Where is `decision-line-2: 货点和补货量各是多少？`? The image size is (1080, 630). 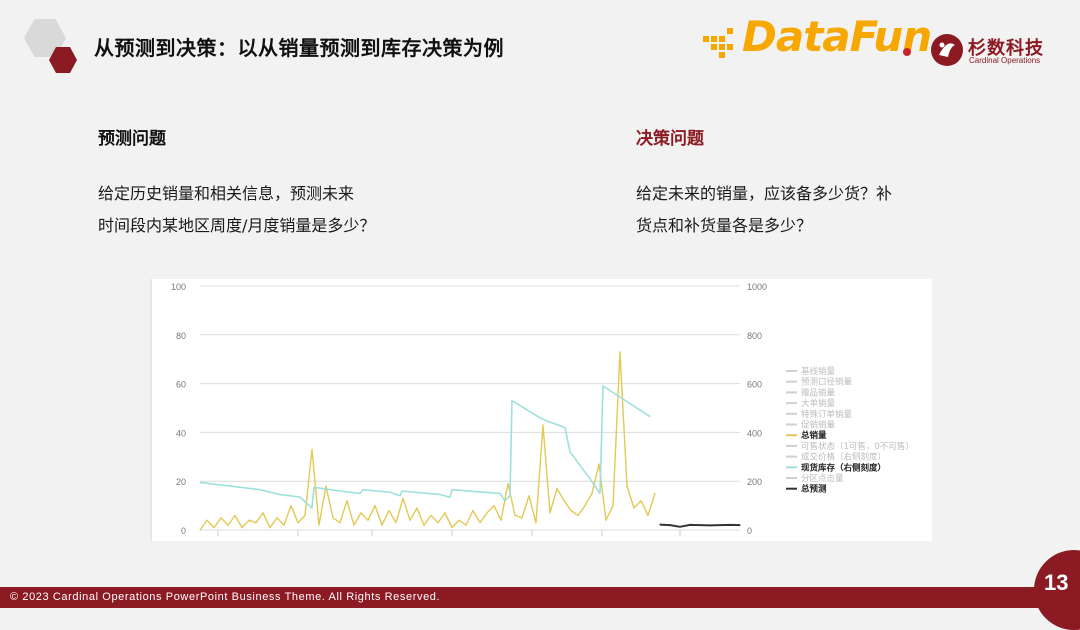 decision-line-2: 货点和补货量各是多少？ is located at coordinates (724, 225).